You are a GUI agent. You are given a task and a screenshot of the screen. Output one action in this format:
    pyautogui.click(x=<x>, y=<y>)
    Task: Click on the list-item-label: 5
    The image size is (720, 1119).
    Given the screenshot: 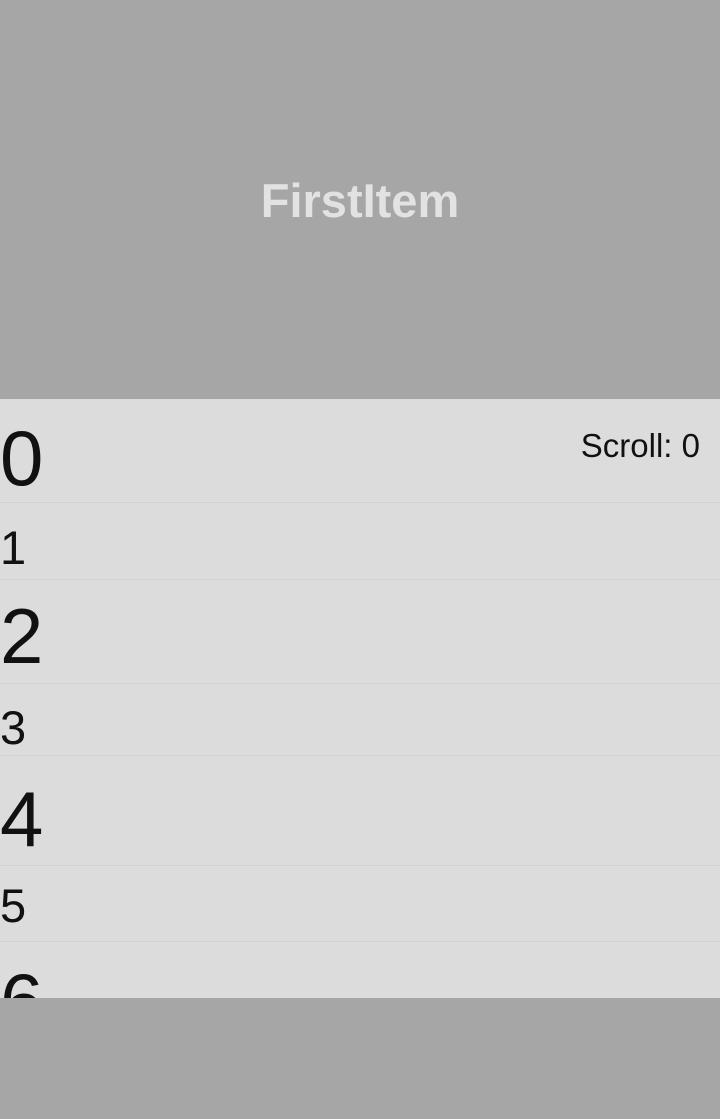 What is the action you would take?
    pyautogui.click(x=13, y=905)
    